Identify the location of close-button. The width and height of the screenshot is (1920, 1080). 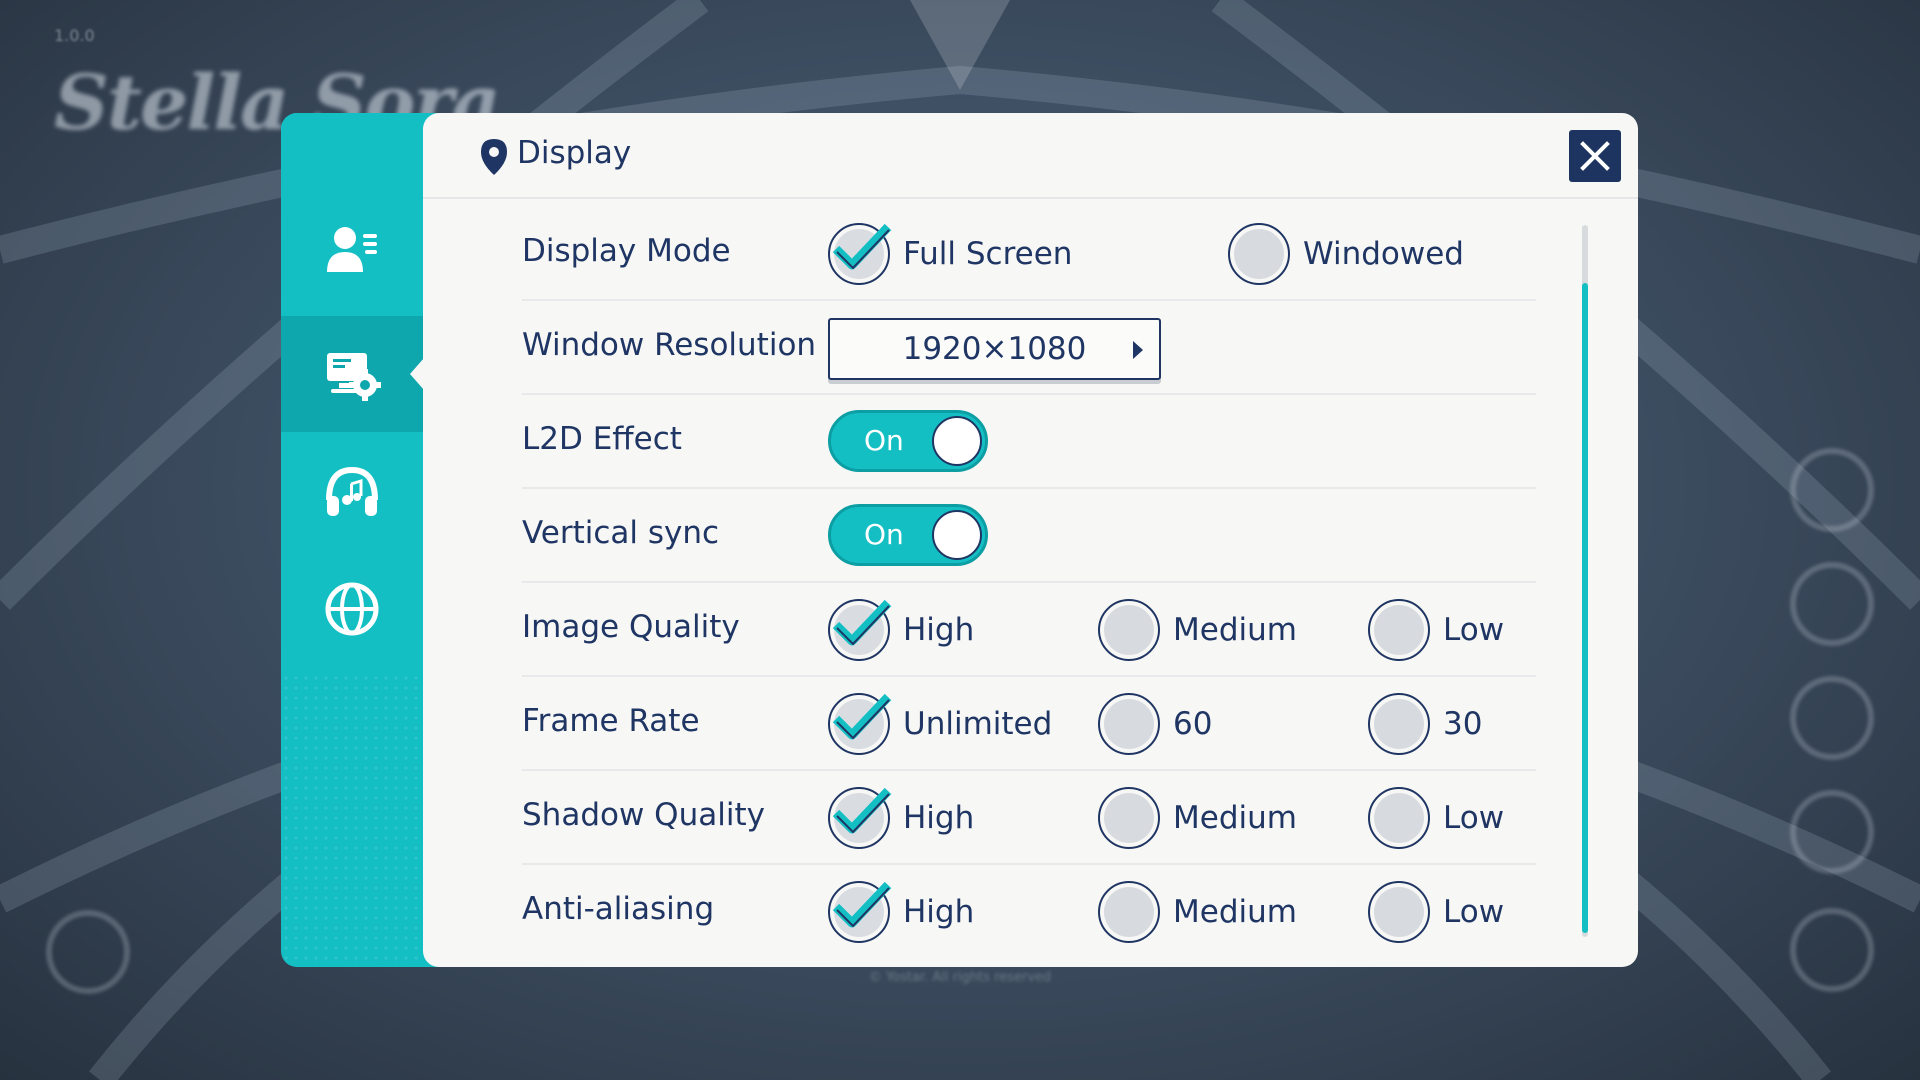
(1595, 156).